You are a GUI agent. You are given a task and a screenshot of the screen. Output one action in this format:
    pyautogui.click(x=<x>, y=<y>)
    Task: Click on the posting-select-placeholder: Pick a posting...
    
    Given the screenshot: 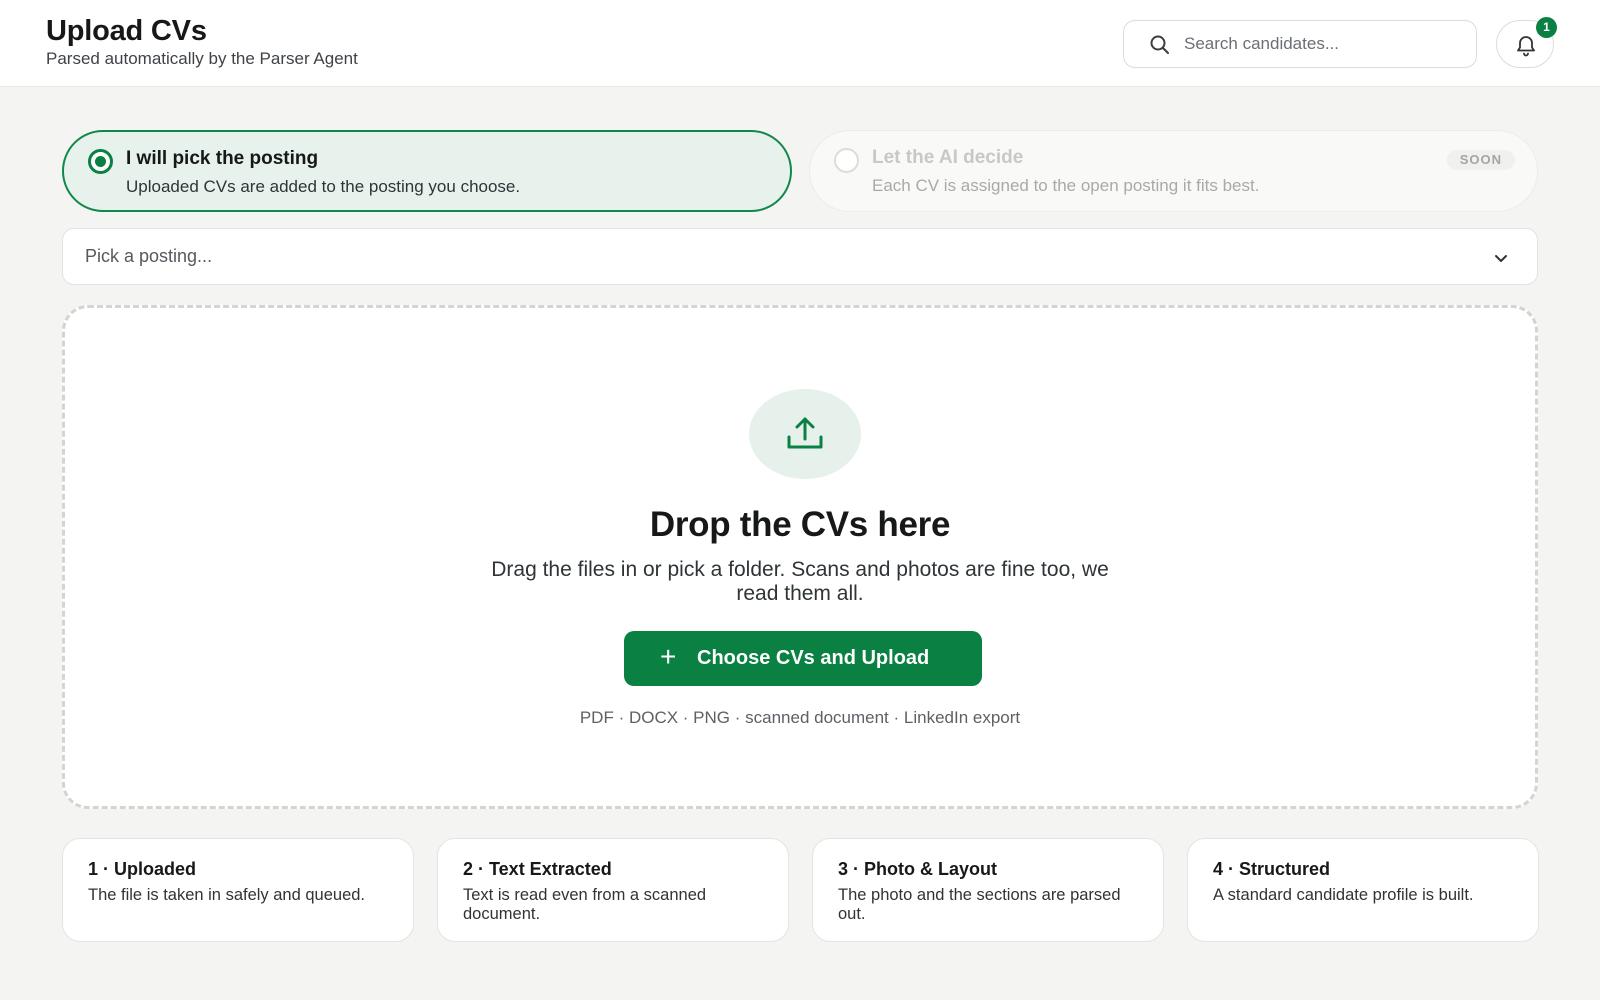 What is the action you would take?
    pyautogui.click(x=149, y=256)
    